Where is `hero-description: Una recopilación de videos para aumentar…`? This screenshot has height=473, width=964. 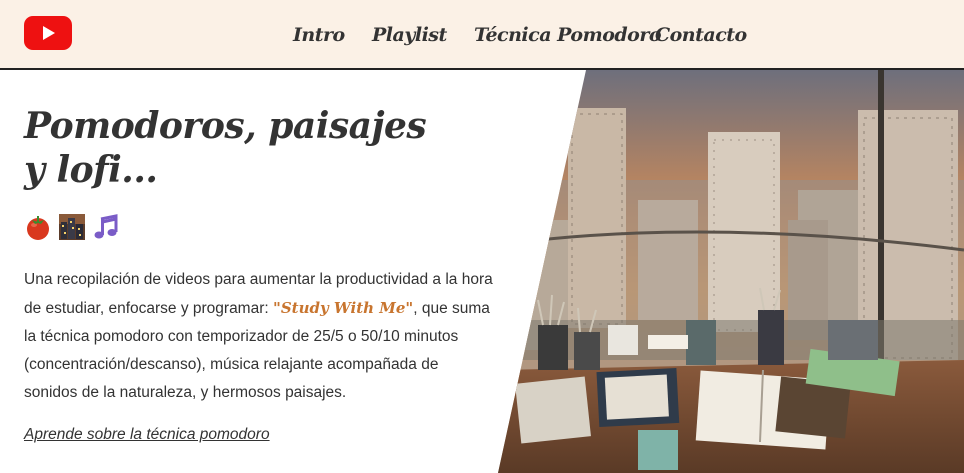
hero-description: Una recopilación de videos para aumentar… is located at coordinates (259, 336).